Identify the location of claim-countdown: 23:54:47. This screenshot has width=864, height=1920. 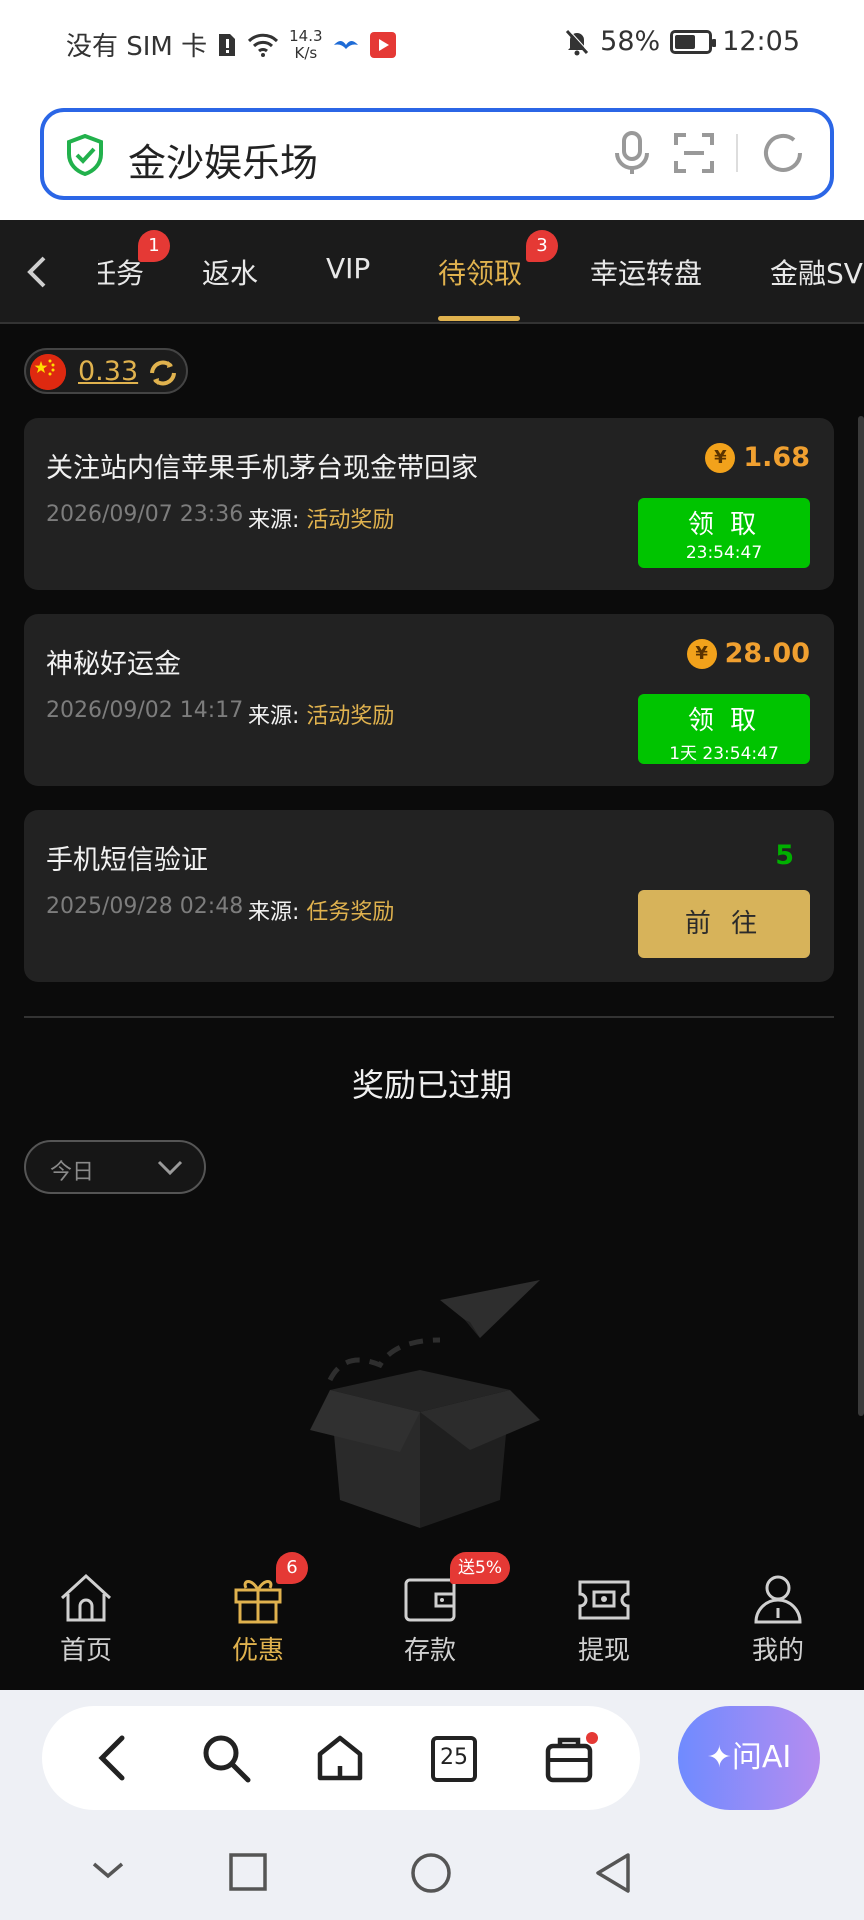
(724, 553).